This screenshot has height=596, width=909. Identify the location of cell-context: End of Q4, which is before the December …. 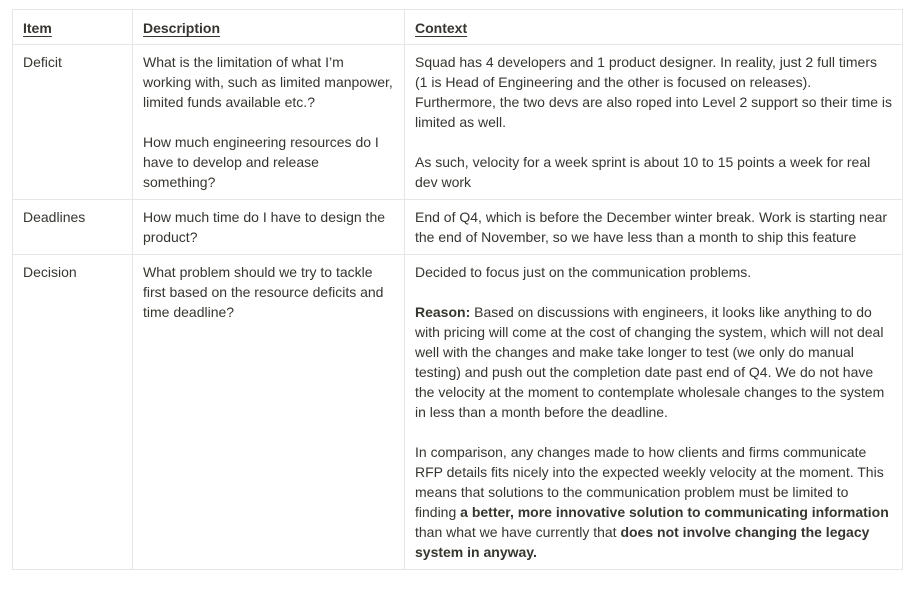
(653, 227).